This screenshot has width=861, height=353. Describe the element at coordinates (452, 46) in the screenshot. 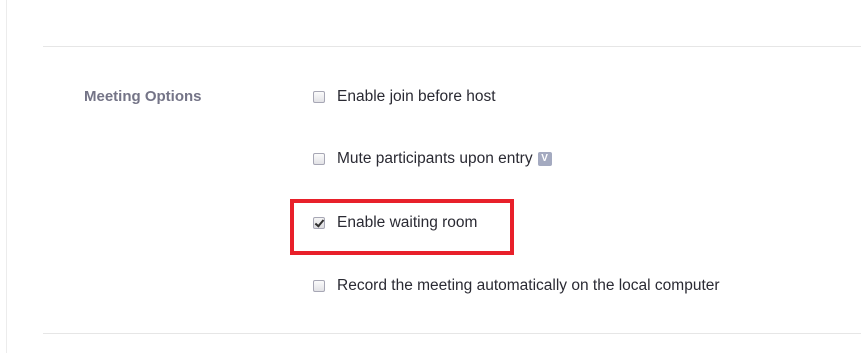

I see `section-divider-top` at that location.